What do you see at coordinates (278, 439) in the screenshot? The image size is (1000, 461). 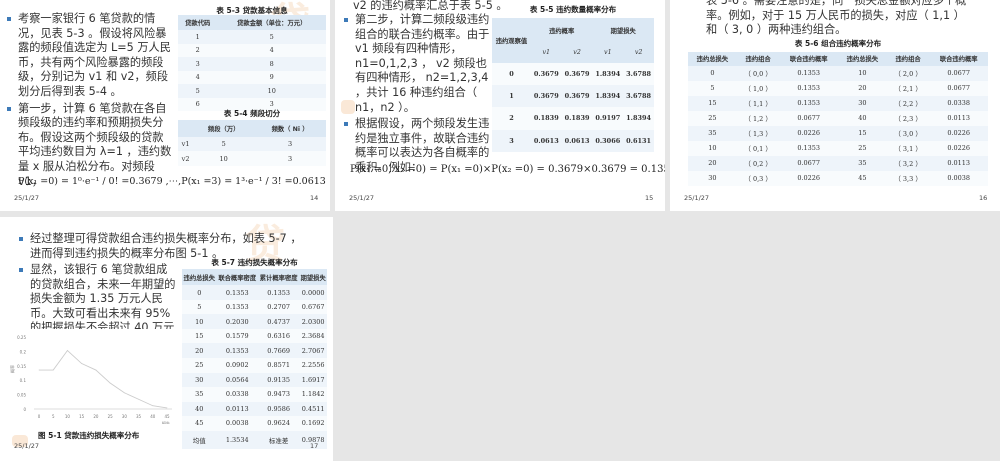 I see `table-cell: 标准差` at bounding box center [278, 439].